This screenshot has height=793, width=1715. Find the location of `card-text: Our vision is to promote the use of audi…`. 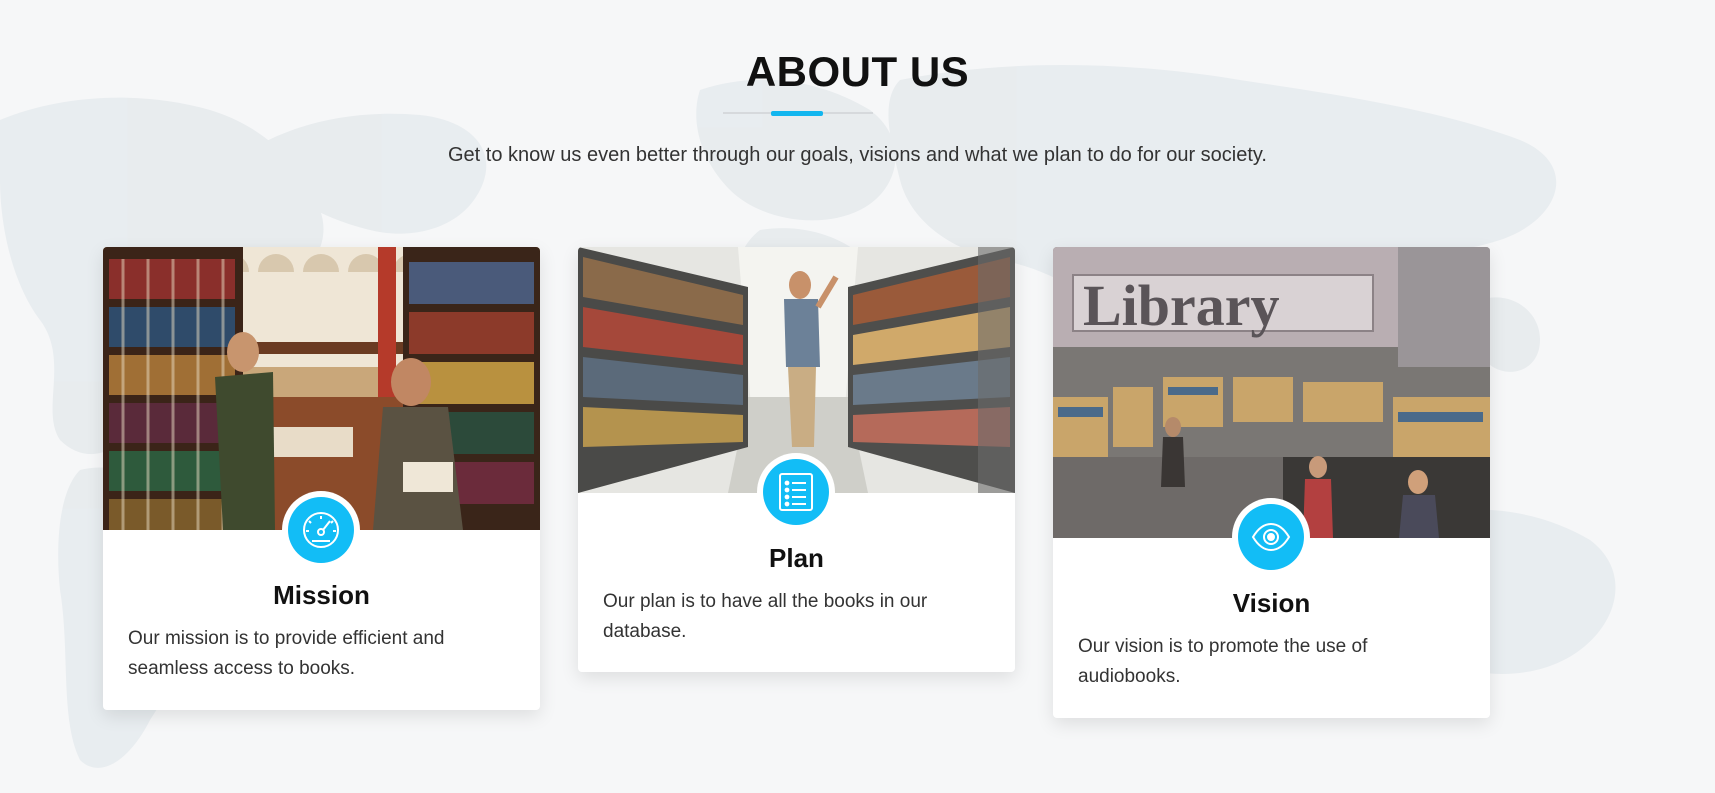

card-text: Our vision is to promote the use of audi… is located at coordinates (1223, 661).